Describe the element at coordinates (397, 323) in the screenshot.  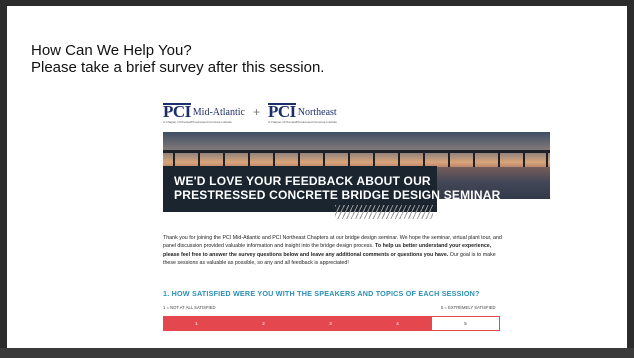
I see `rating-option-4: 4` at that location.